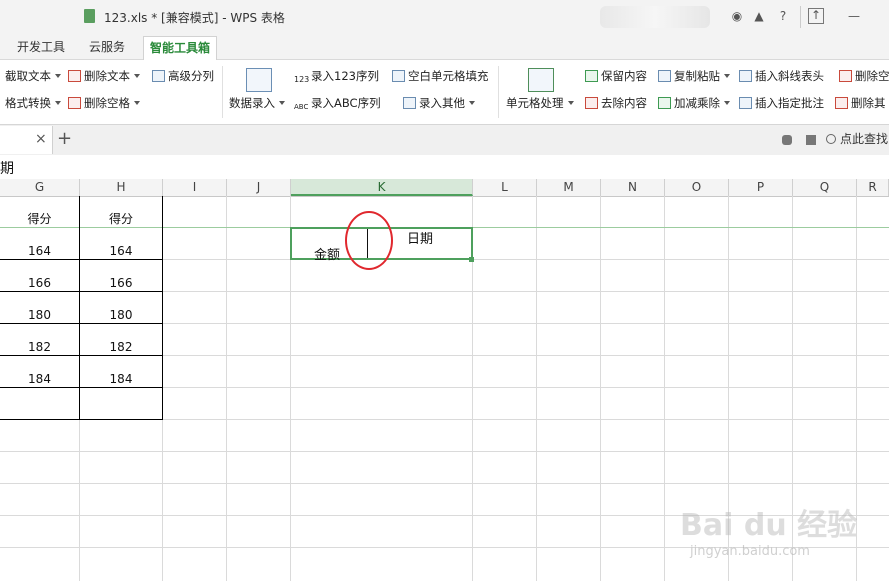  Describe the element at coordinates (860, 103) in the screenshot. I see `delete-other-button: 删除其` at that location.